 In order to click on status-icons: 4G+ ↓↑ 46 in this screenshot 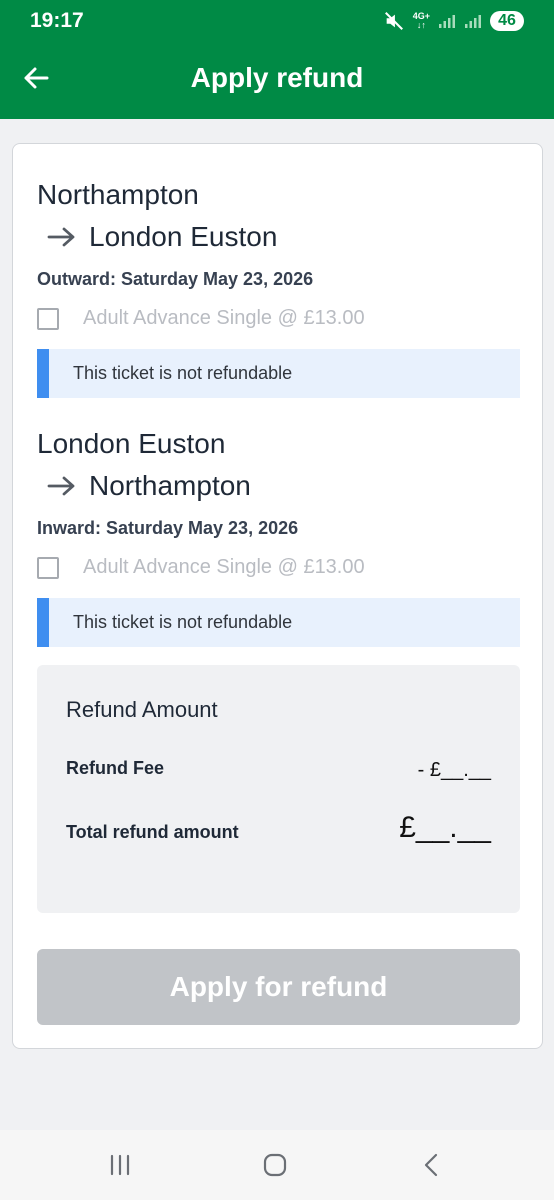, I will do `click(453, 21)`.